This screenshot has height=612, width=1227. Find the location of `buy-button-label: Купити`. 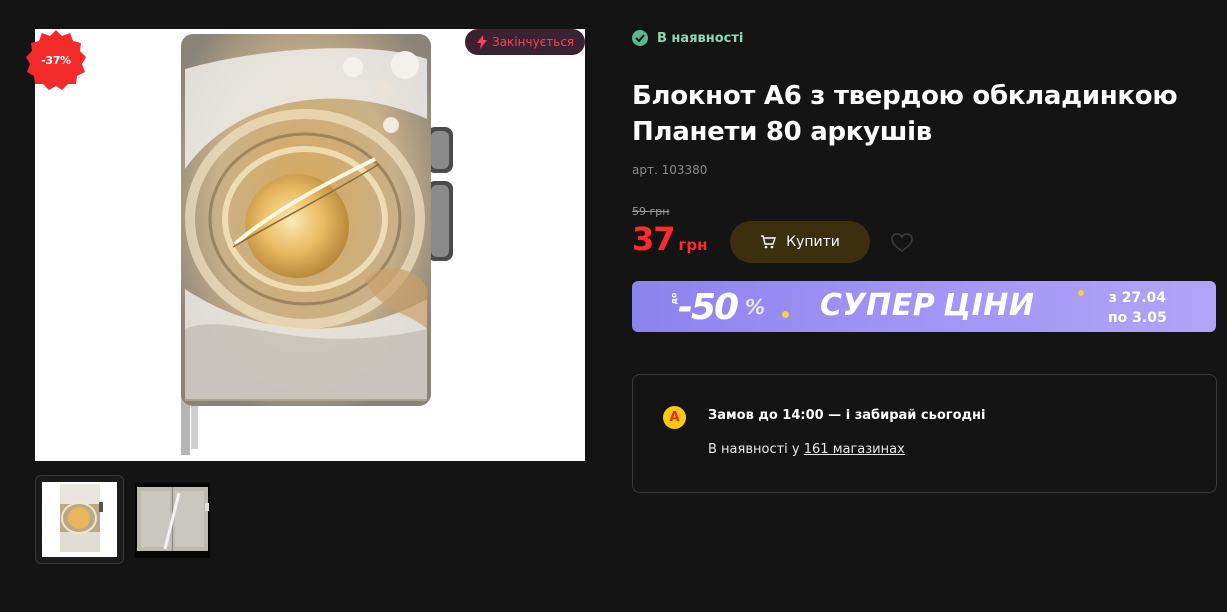

buy-button-label: Купити is located at coordinates (813, 242).